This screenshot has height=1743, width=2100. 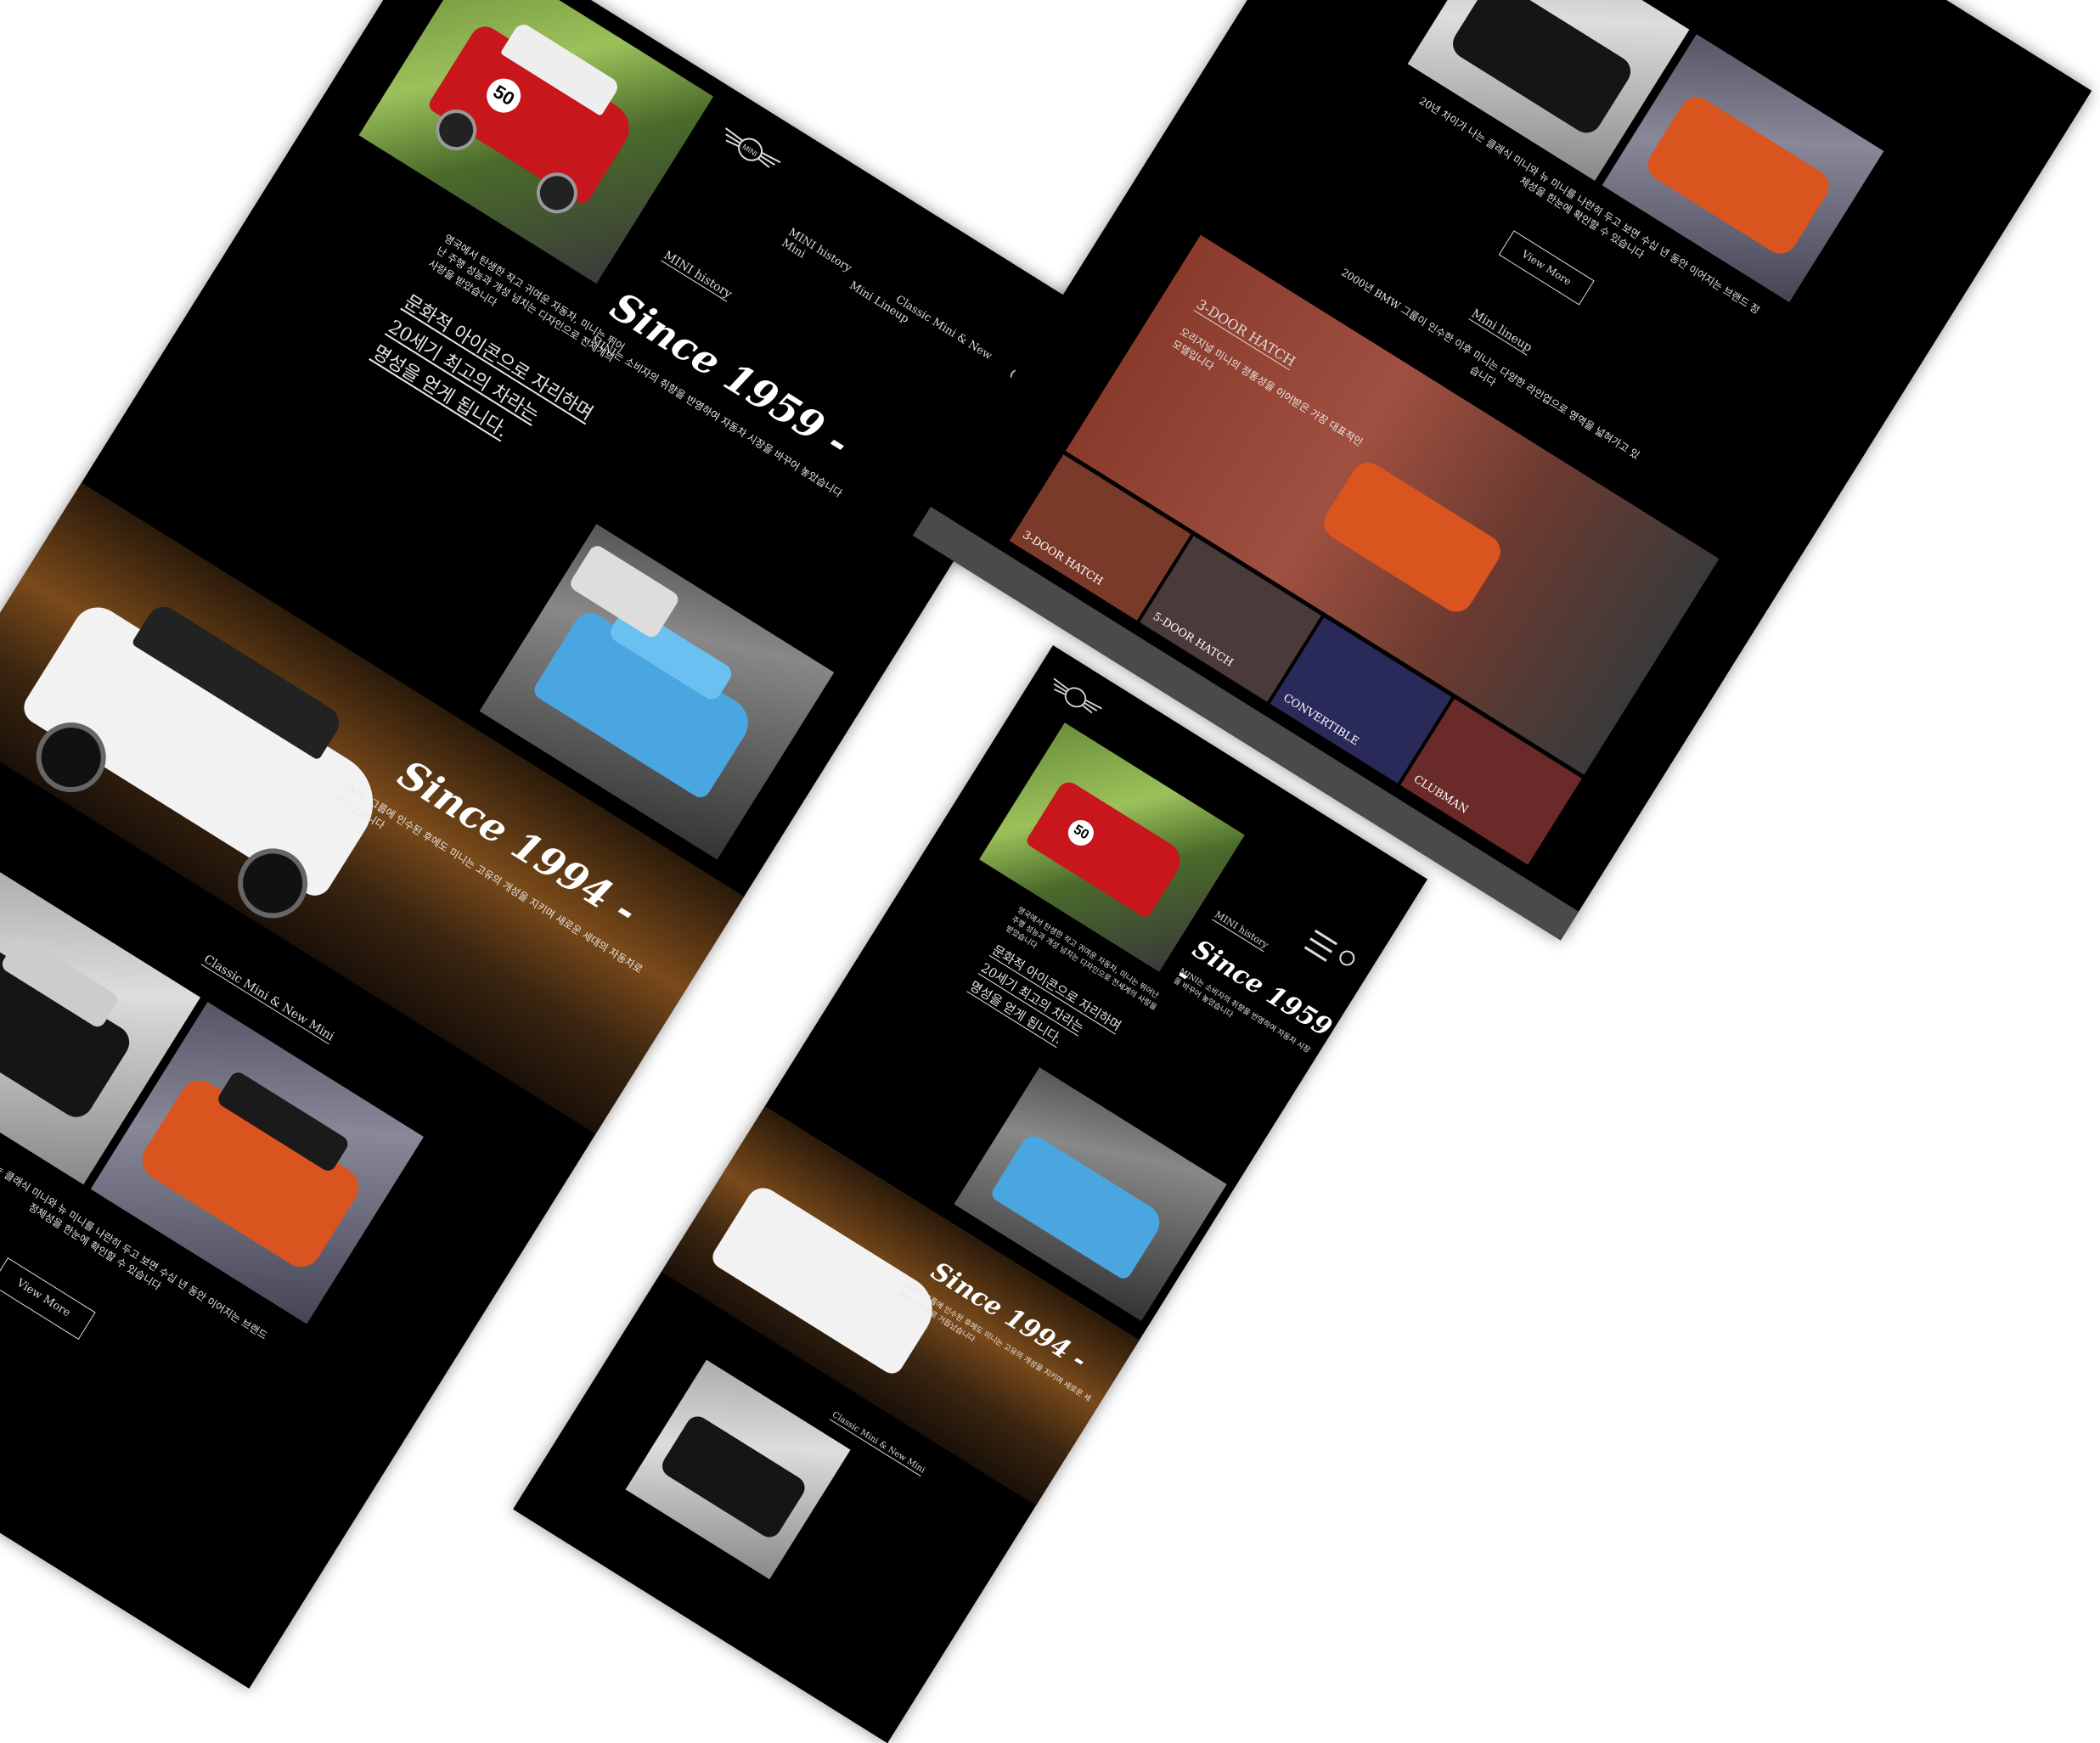 I want to click on photo-classic-mini-mobile, so click(x=738, y=1469).